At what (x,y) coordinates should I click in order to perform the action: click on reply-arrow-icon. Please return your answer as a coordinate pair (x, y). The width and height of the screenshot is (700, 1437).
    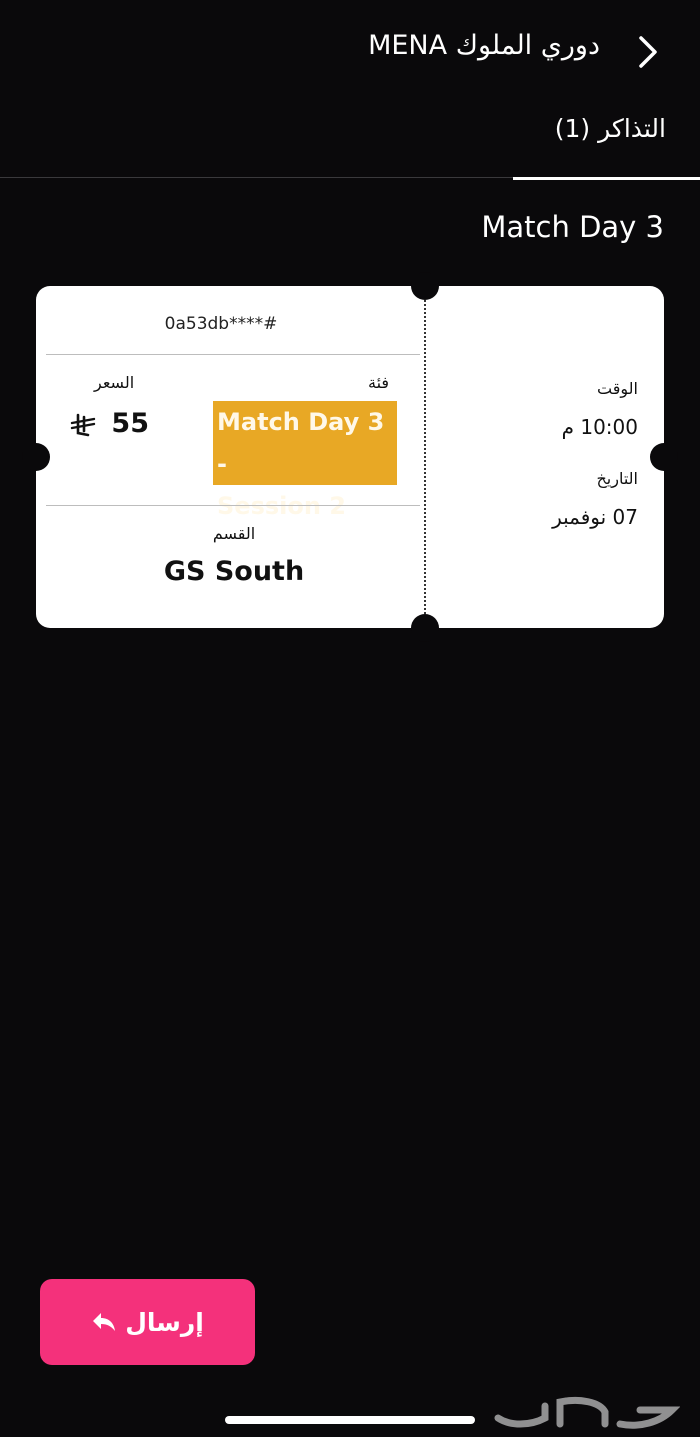
    Looking at the image, I should click on (104, 1322).